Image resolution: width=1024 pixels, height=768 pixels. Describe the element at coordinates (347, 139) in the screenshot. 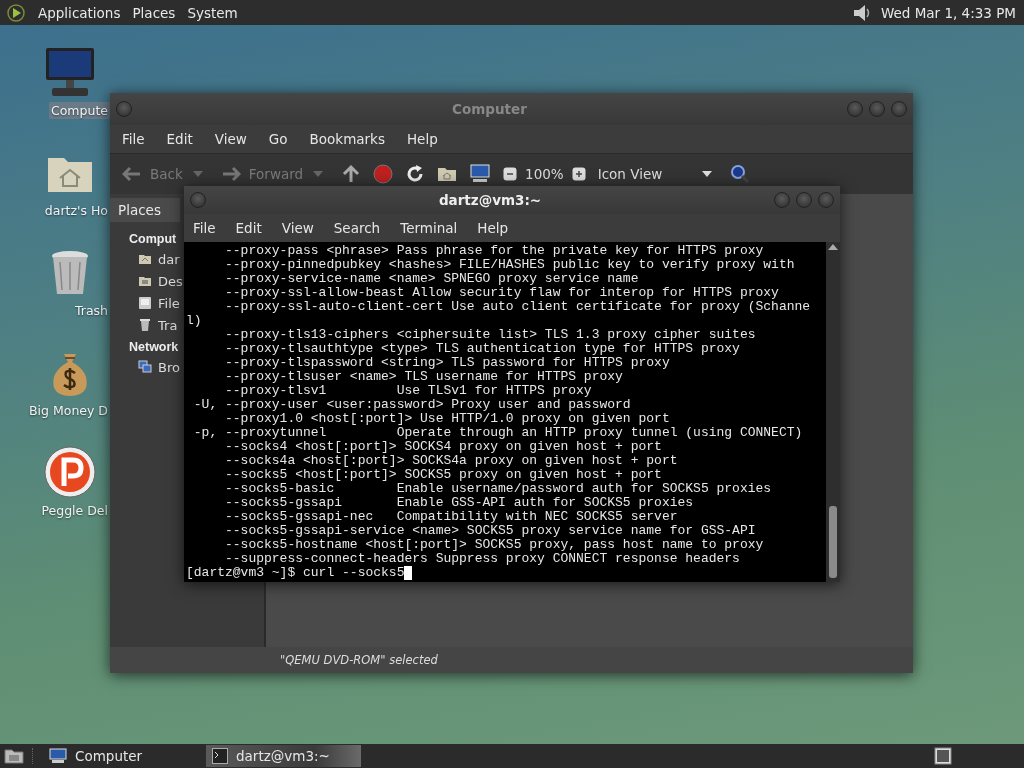

I see `menu-item: Bookmarks` at that location.